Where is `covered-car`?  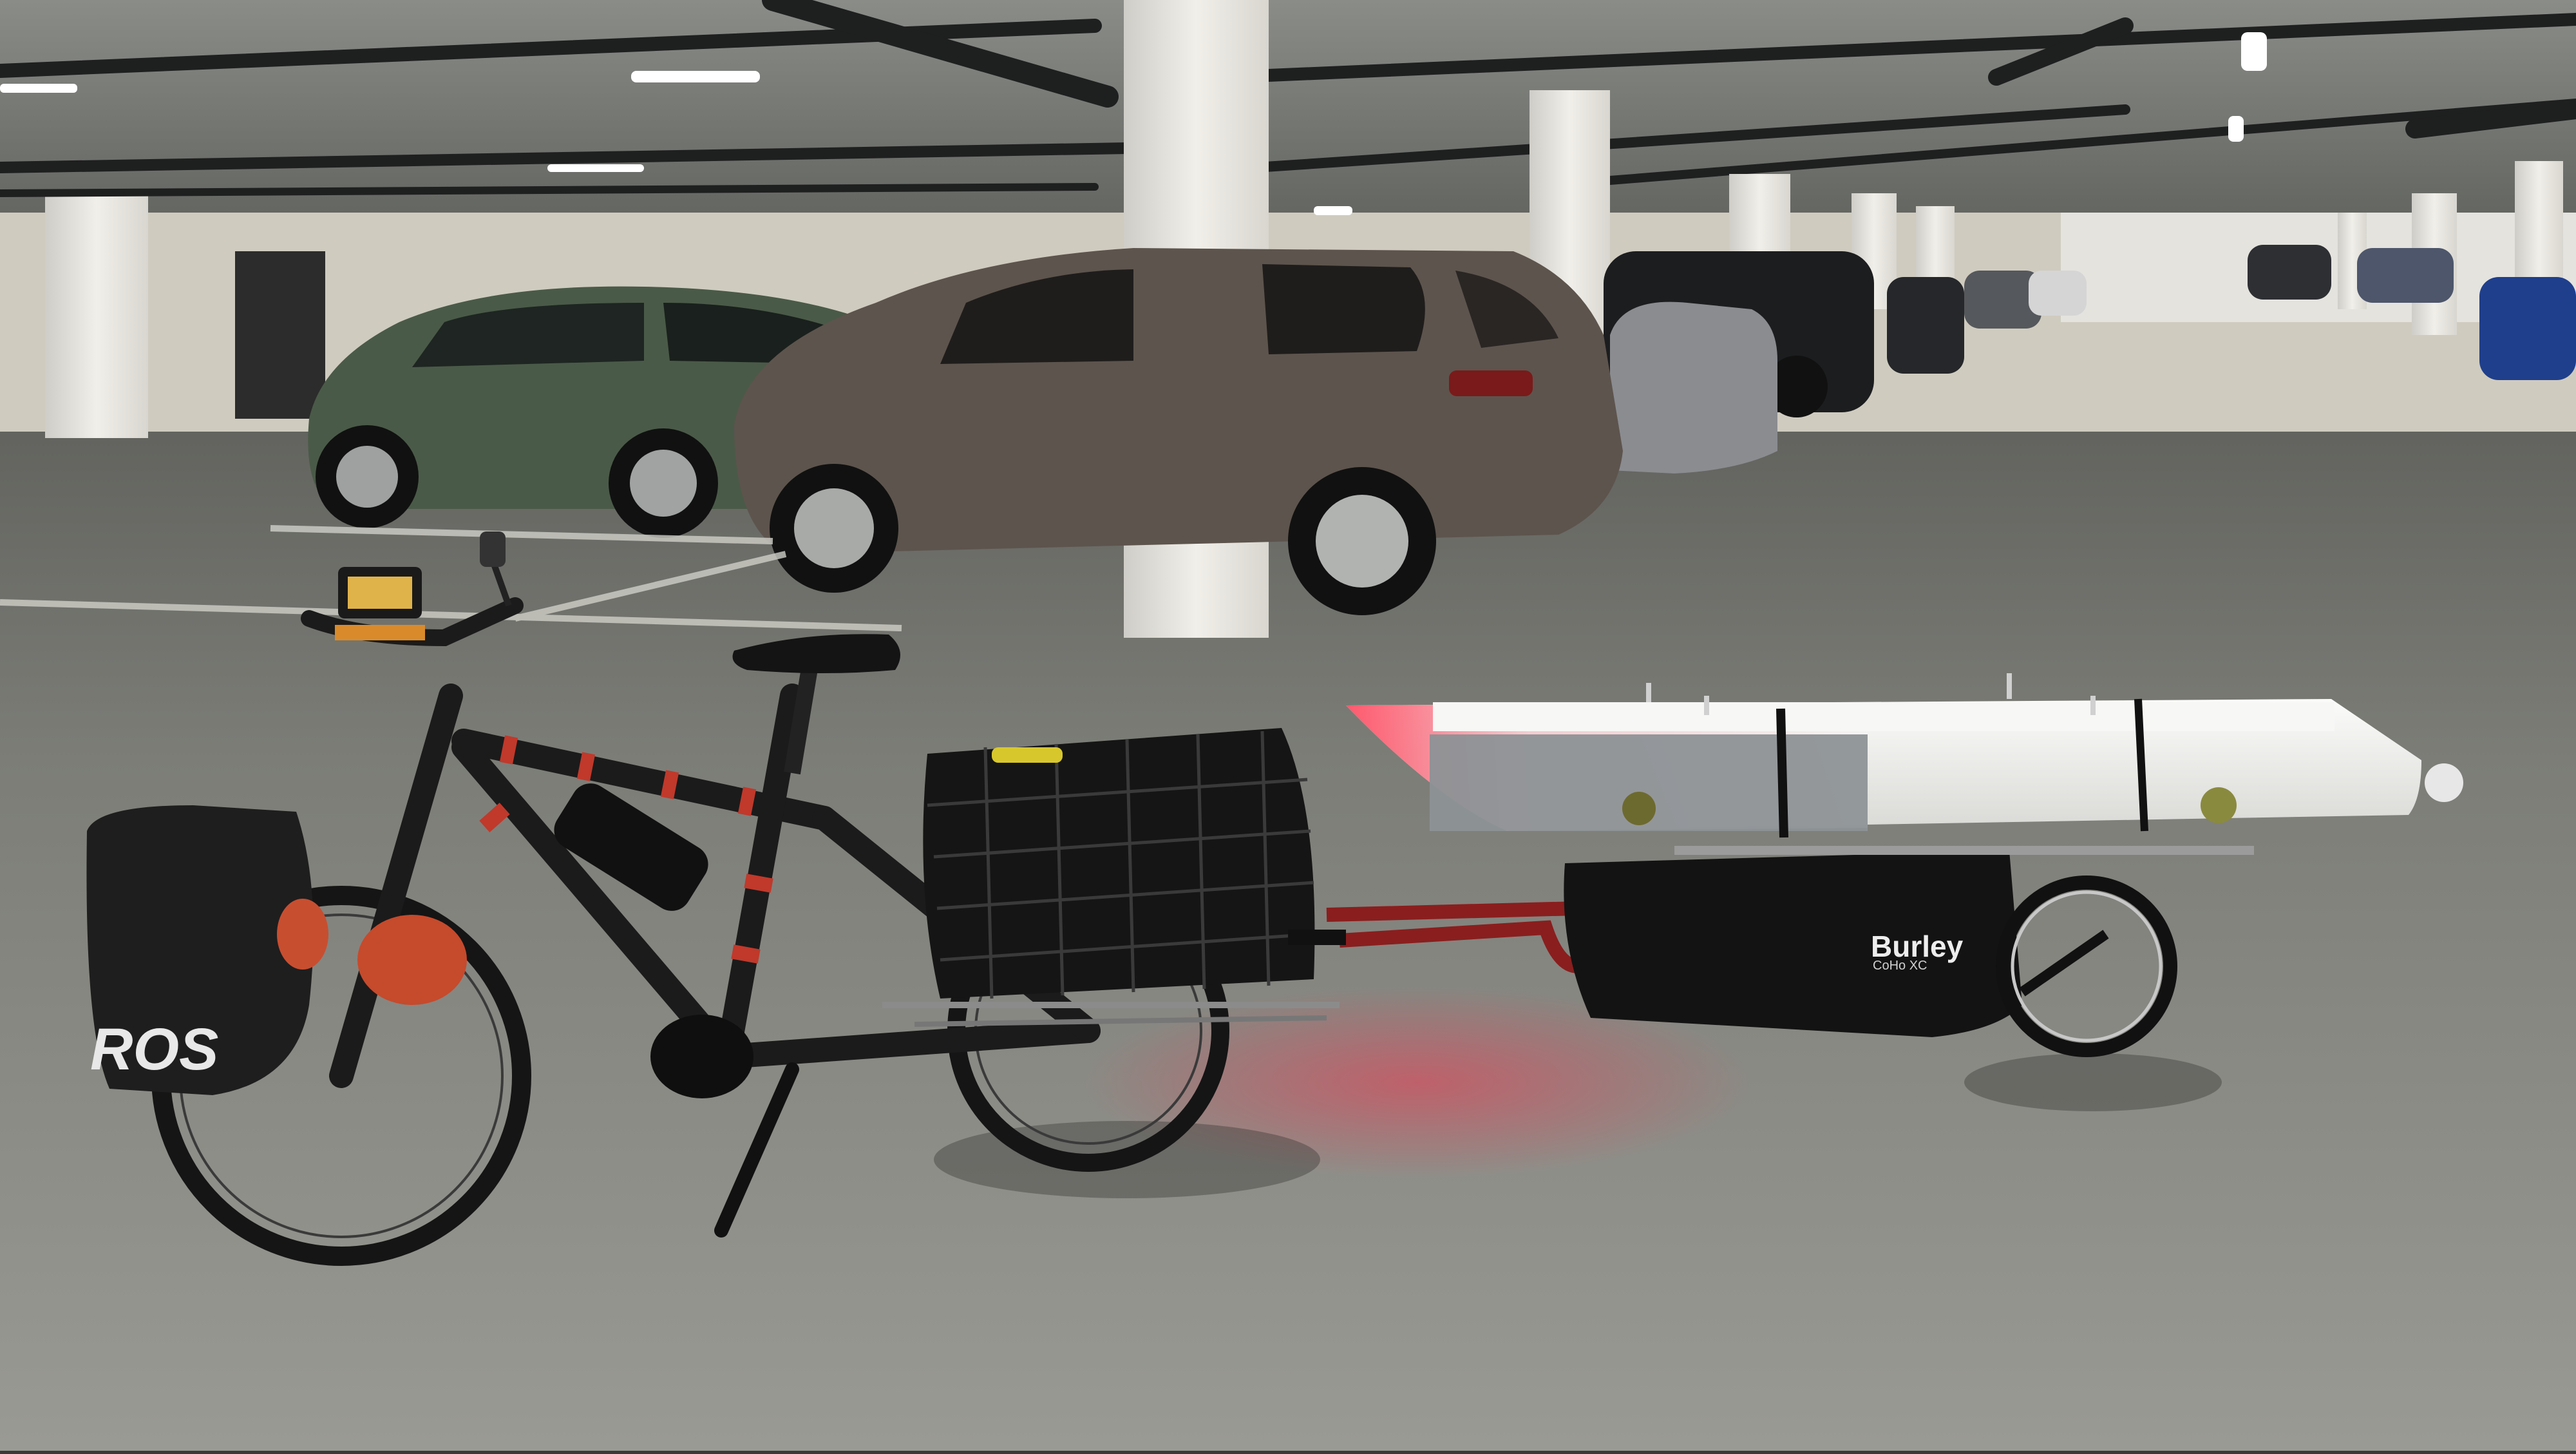
covered-car is located at coordinates (1694, 388).